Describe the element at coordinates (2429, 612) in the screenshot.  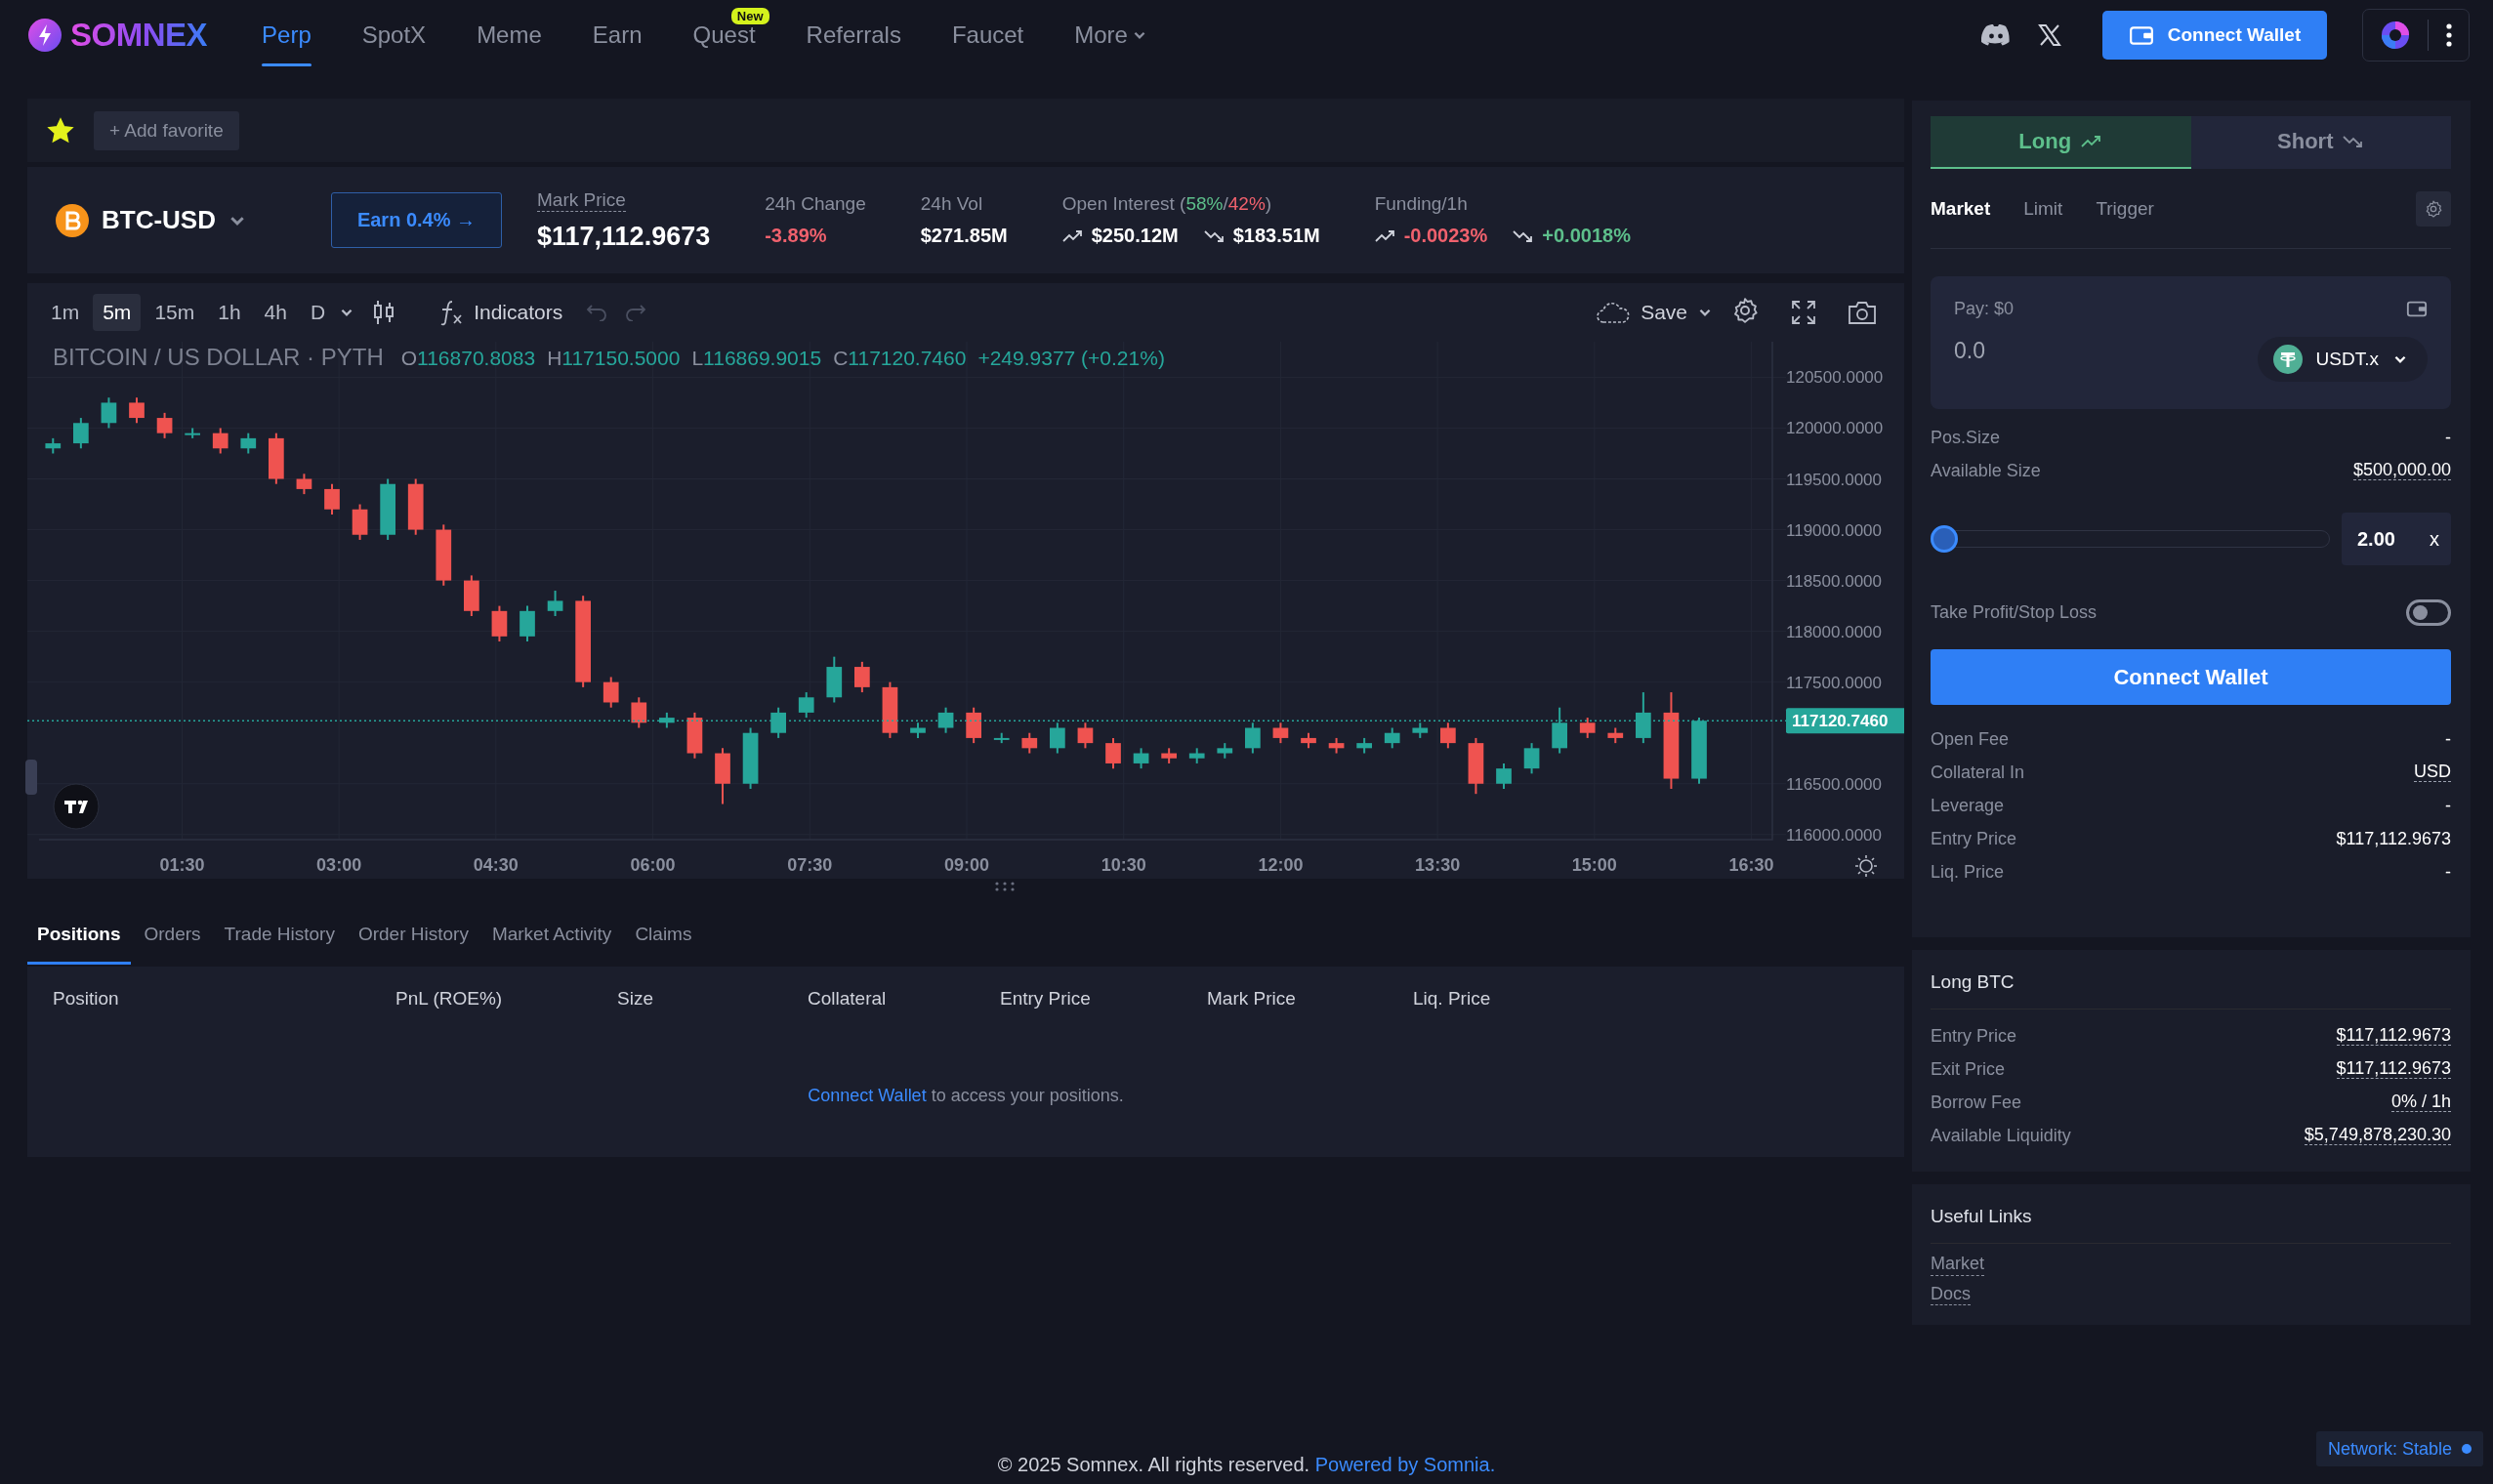
I see `tp-sl-toggle` at that location.